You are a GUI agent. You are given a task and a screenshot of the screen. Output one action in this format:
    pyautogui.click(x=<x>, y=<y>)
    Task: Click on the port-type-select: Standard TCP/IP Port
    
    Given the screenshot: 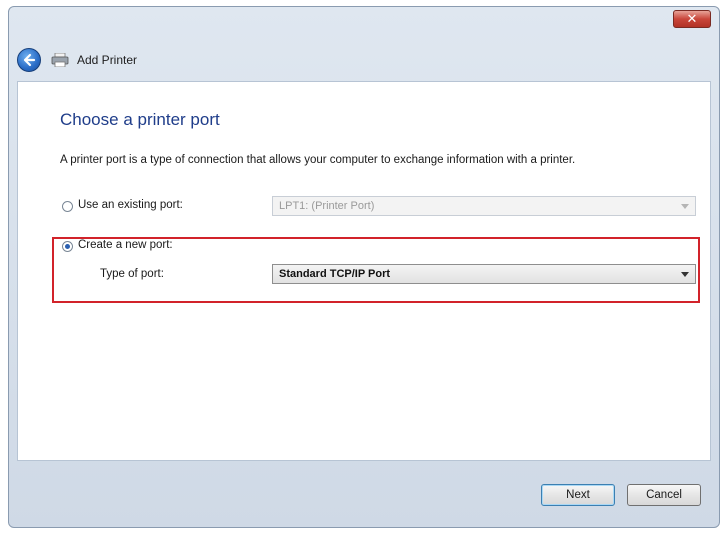 What is the action you would take?
    pyautogui.click(x=484, y=274)
    